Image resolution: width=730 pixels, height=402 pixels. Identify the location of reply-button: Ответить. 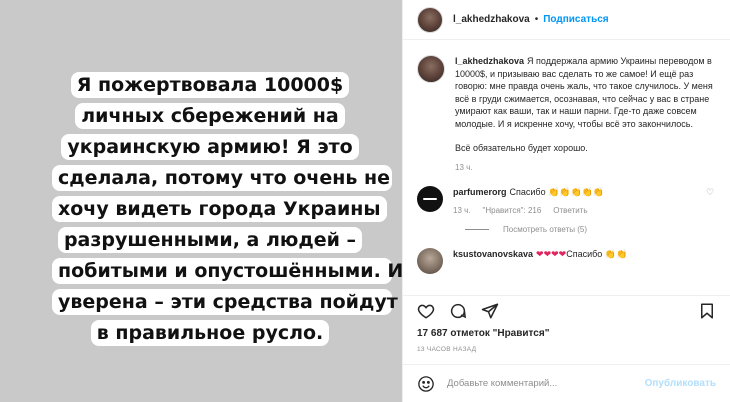
(570, 210).